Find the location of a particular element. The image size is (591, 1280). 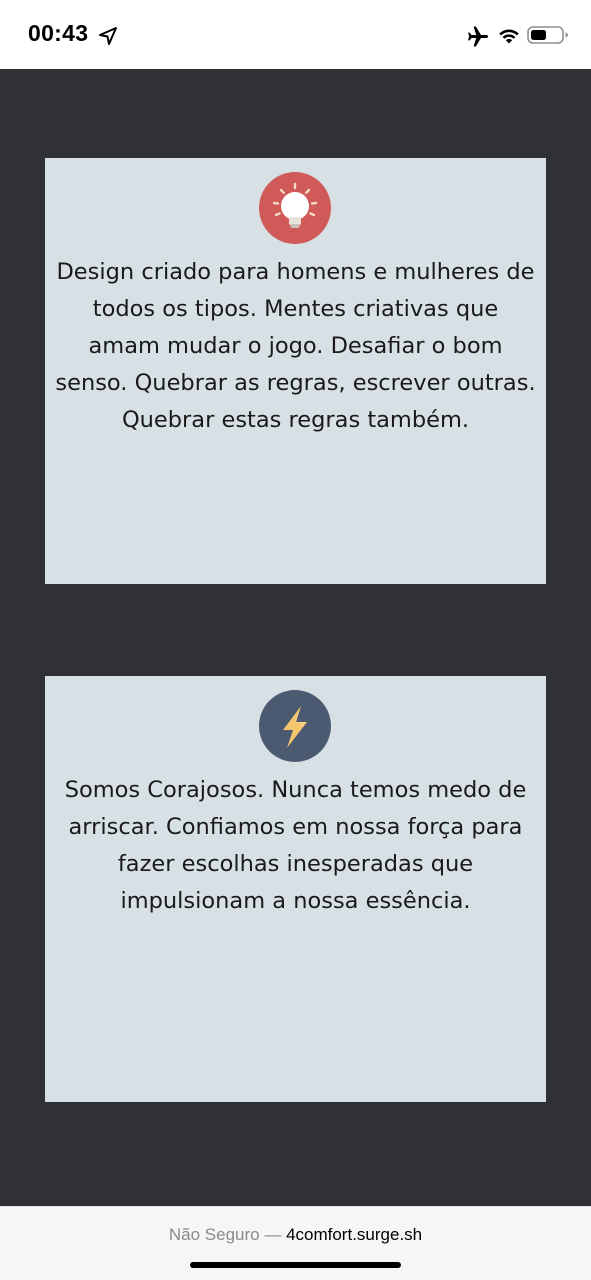

home-indicator is located at coordinates (295, 1265).